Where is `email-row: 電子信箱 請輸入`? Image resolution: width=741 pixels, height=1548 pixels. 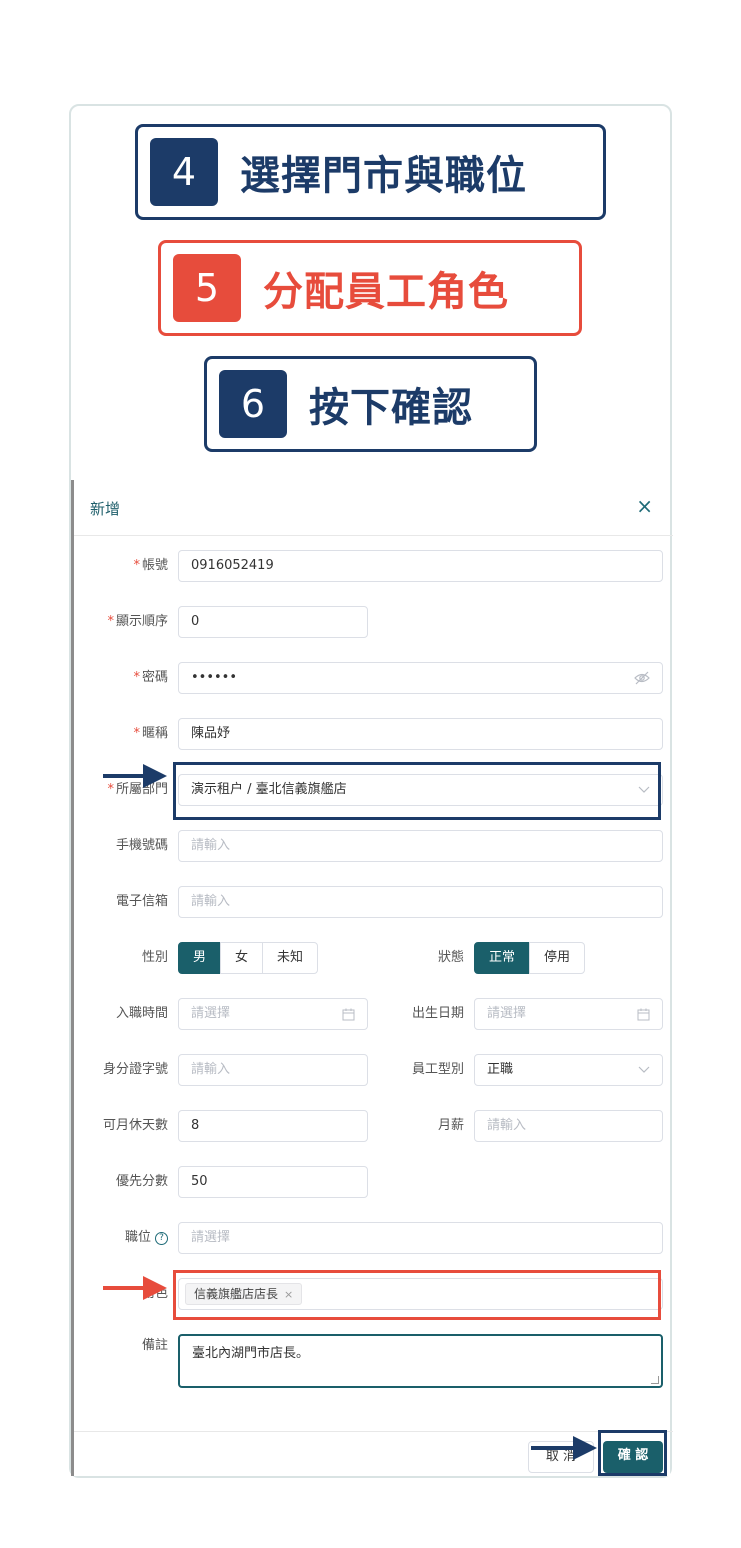 email-row: 電子信箱 請輸入 is located at coordinates (373, 902).